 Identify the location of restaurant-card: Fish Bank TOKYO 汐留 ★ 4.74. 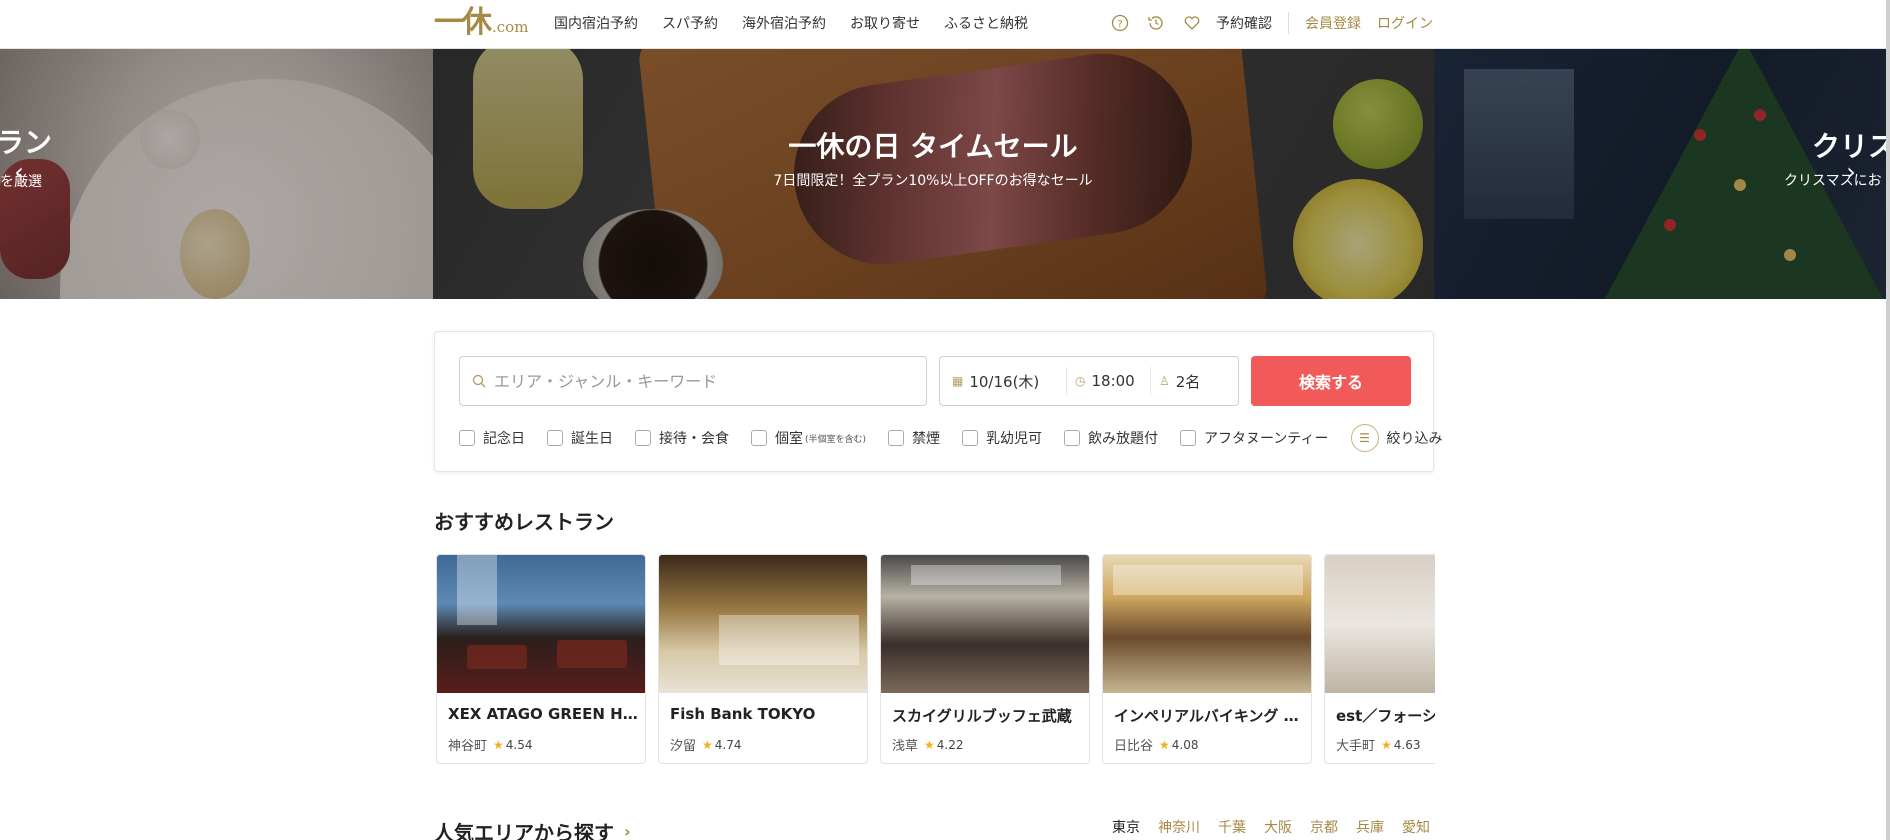
(763, 659).